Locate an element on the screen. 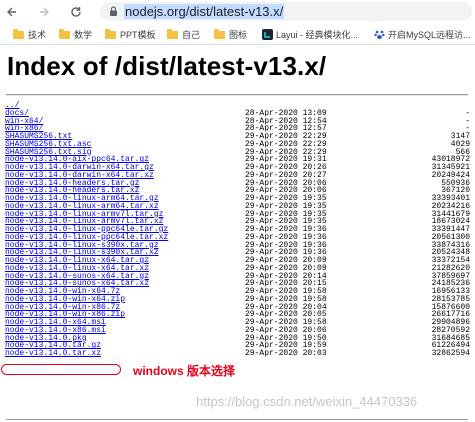 This screenshot has width=475, height=422. table-row: ../ is located at coordinates (237, 106).